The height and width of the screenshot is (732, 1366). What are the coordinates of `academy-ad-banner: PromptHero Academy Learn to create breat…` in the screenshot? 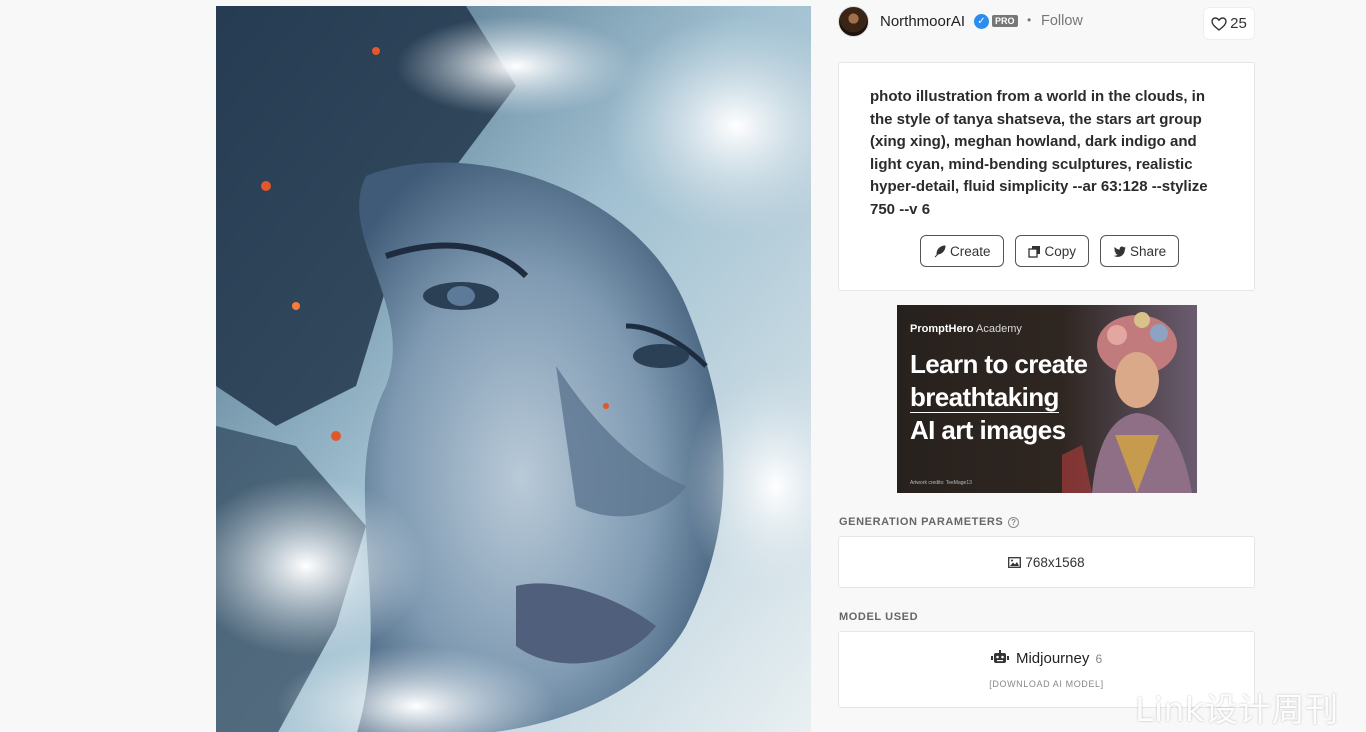 It's located at (1047, 399).